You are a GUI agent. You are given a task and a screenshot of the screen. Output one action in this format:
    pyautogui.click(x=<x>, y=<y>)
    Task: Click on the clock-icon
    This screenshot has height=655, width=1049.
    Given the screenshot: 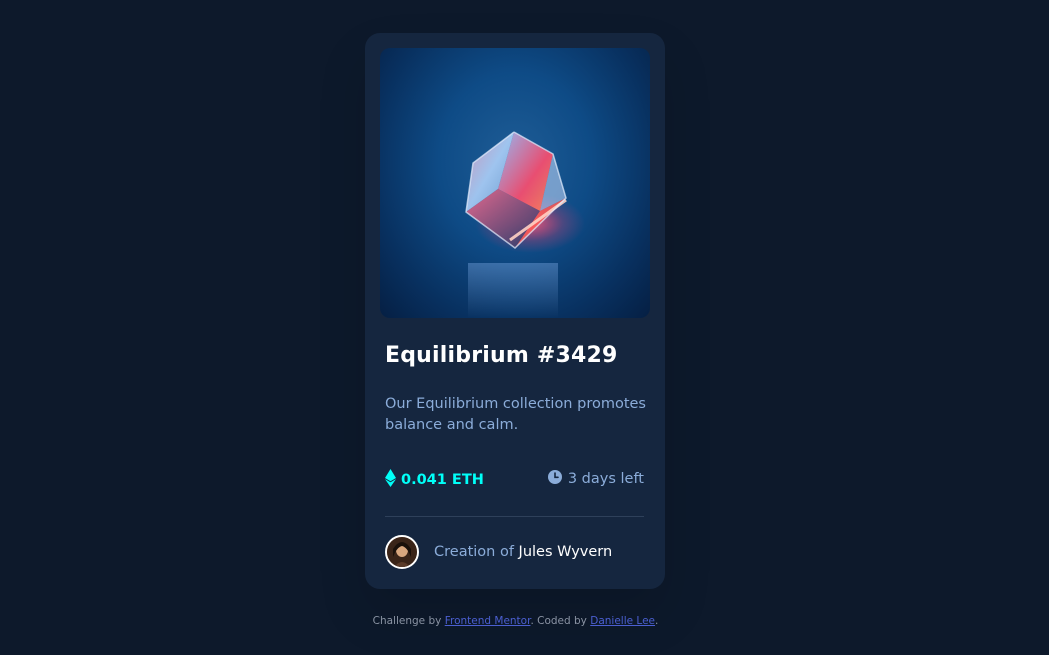 What is the action you would take?
    pyautogui.click(x=554, y=479)
    